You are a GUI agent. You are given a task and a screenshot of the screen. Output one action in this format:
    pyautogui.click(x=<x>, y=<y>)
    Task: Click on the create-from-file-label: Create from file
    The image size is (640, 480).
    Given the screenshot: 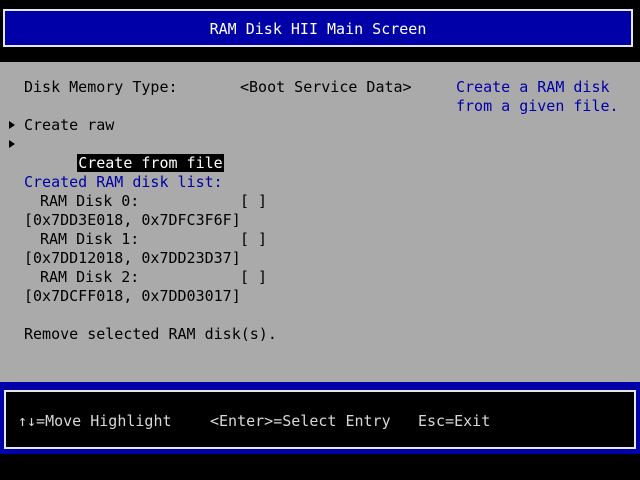 What is the action you would take?
    pyautogui.click(x=150, y=163)
    